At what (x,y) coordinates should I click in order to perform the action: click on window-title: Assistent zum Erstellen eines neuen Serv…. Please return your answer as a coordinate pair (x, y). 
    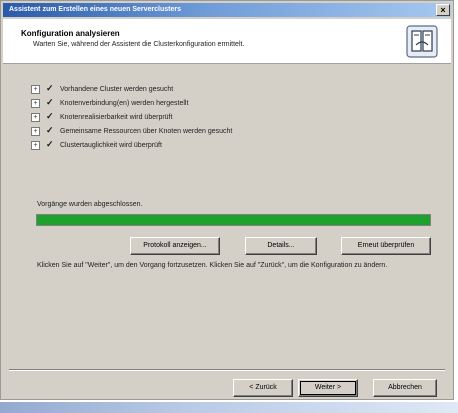
    Looking at the image, I should click on (95, 9).